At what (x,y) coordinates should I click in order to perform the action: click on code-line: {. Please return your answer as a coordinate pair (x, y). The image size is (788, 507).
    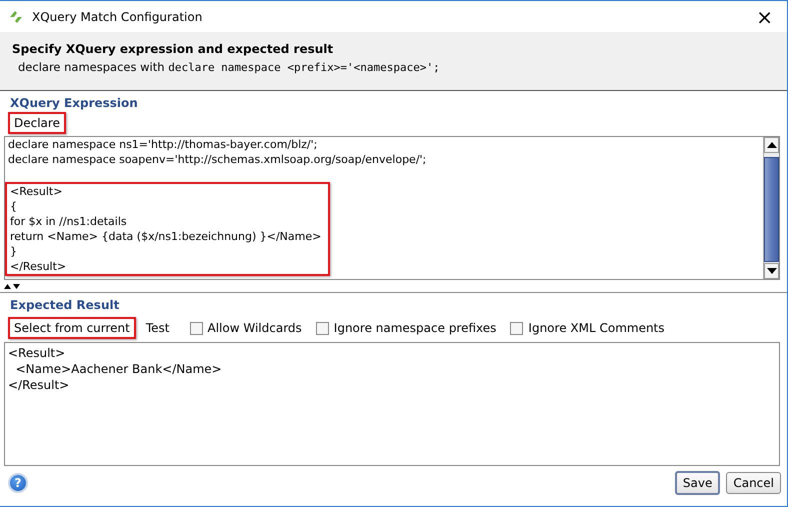
    Looking at the image, I should click on (14, 206).